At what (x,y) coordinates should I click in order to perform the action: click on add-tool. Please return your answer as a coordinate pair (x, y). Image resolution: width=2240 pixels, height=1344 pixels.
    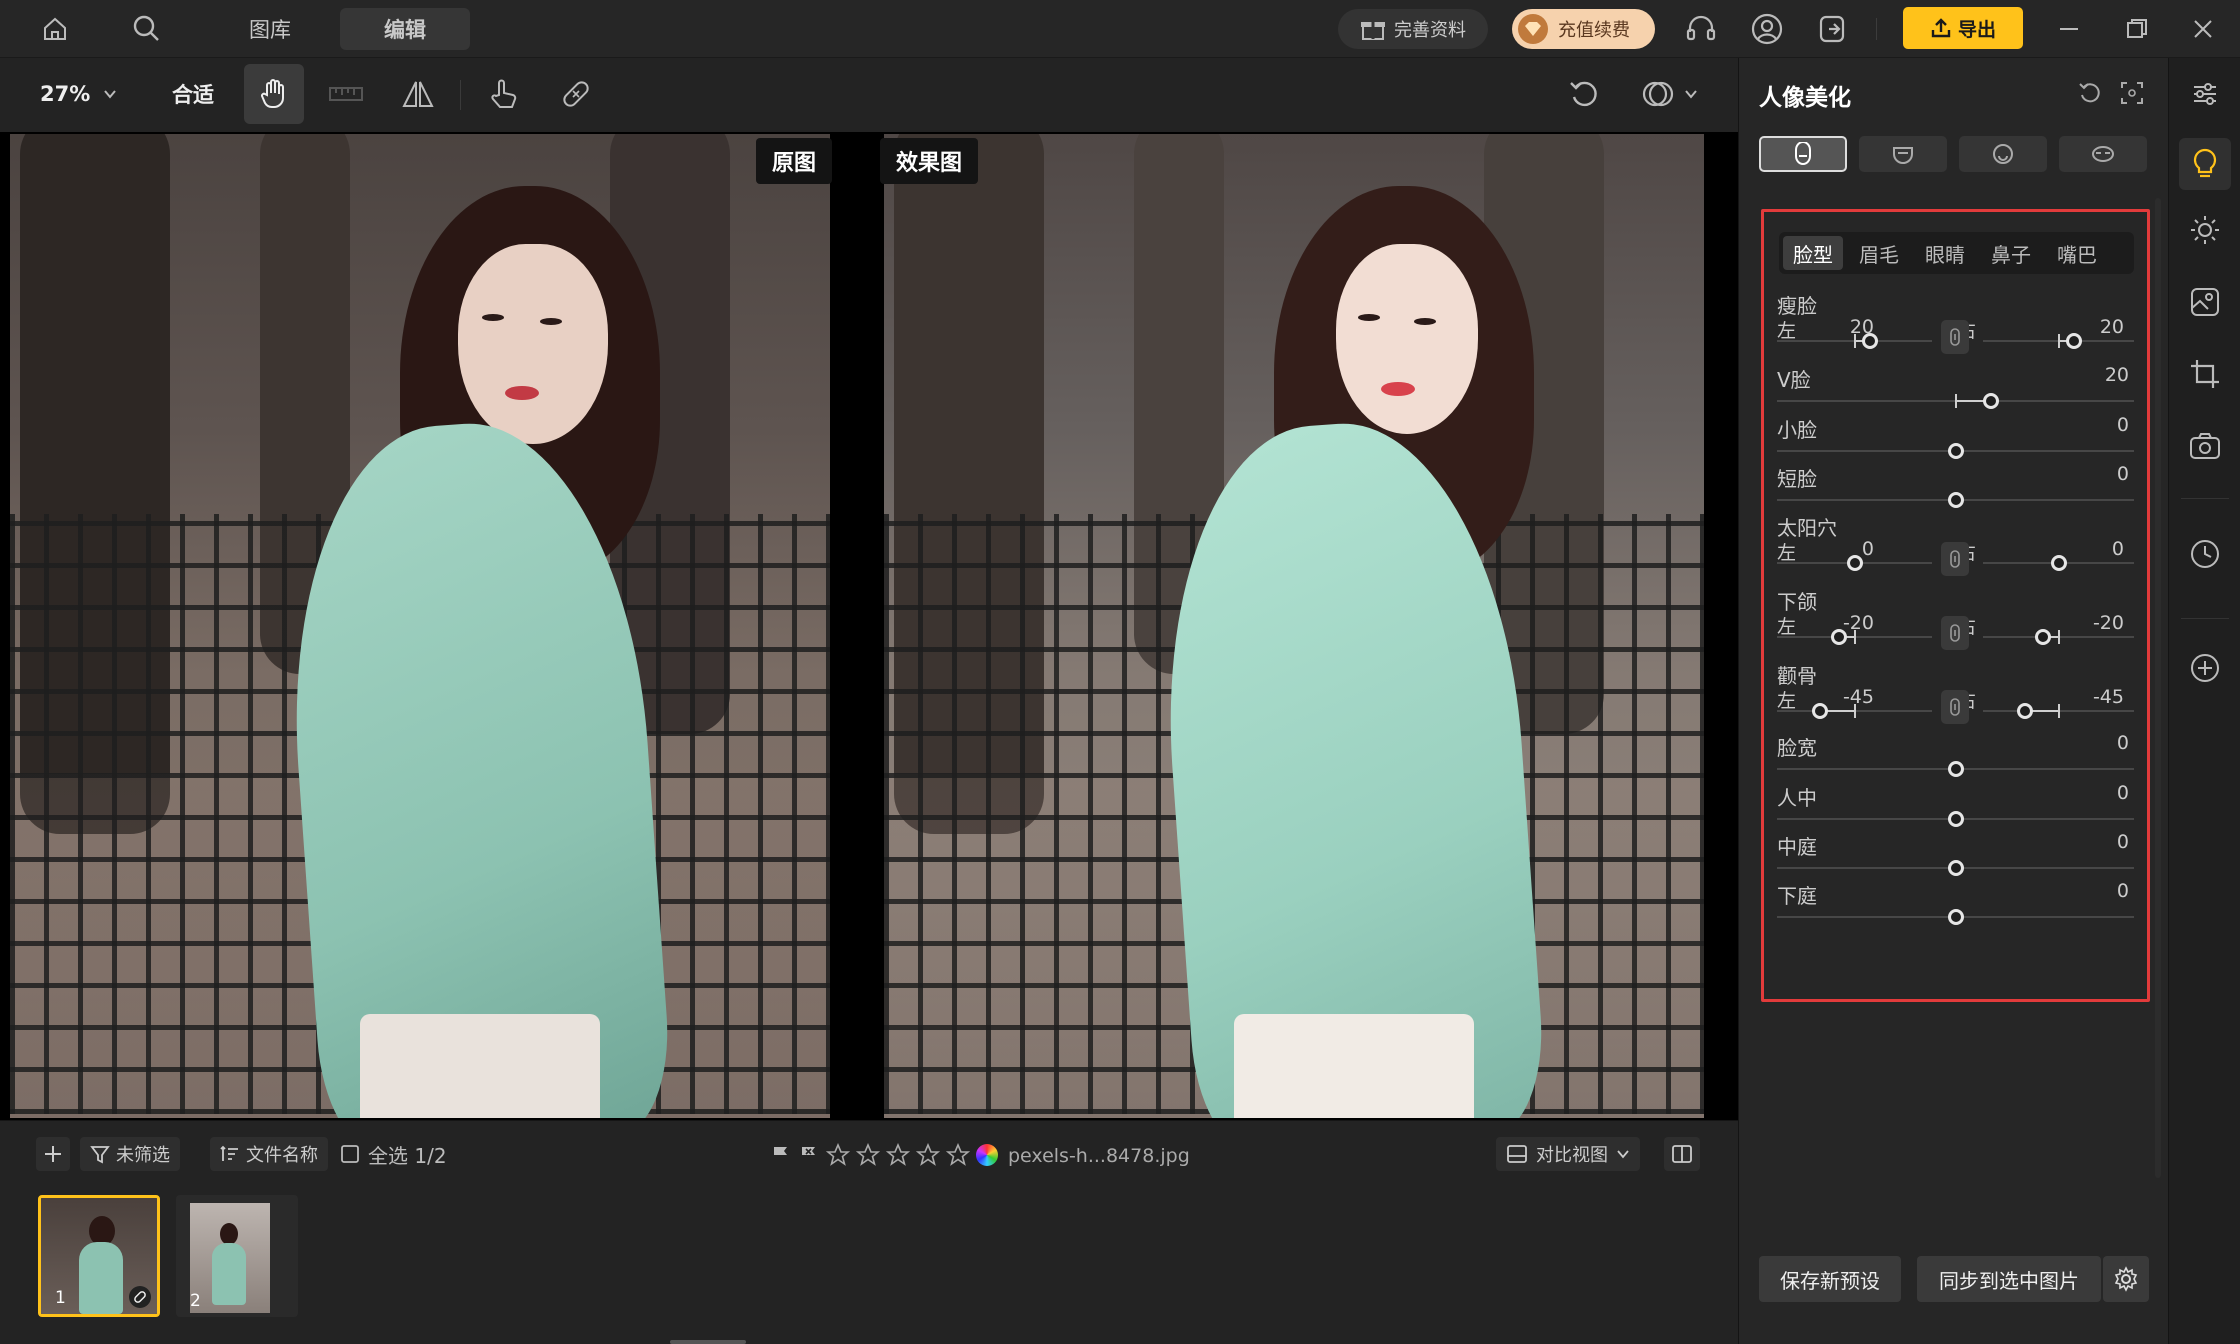
    Looking at the image, I should click on (2205, 668).